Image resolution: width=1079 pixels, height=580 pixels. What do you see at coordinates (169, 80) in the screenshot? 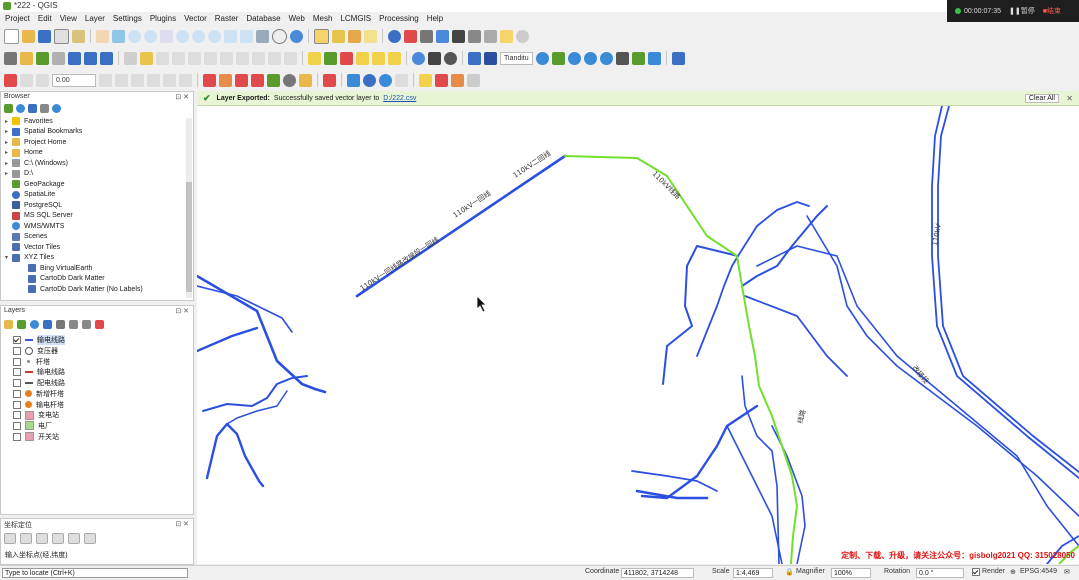
I see `label-offset-icon` at bounding box center [169, 80].